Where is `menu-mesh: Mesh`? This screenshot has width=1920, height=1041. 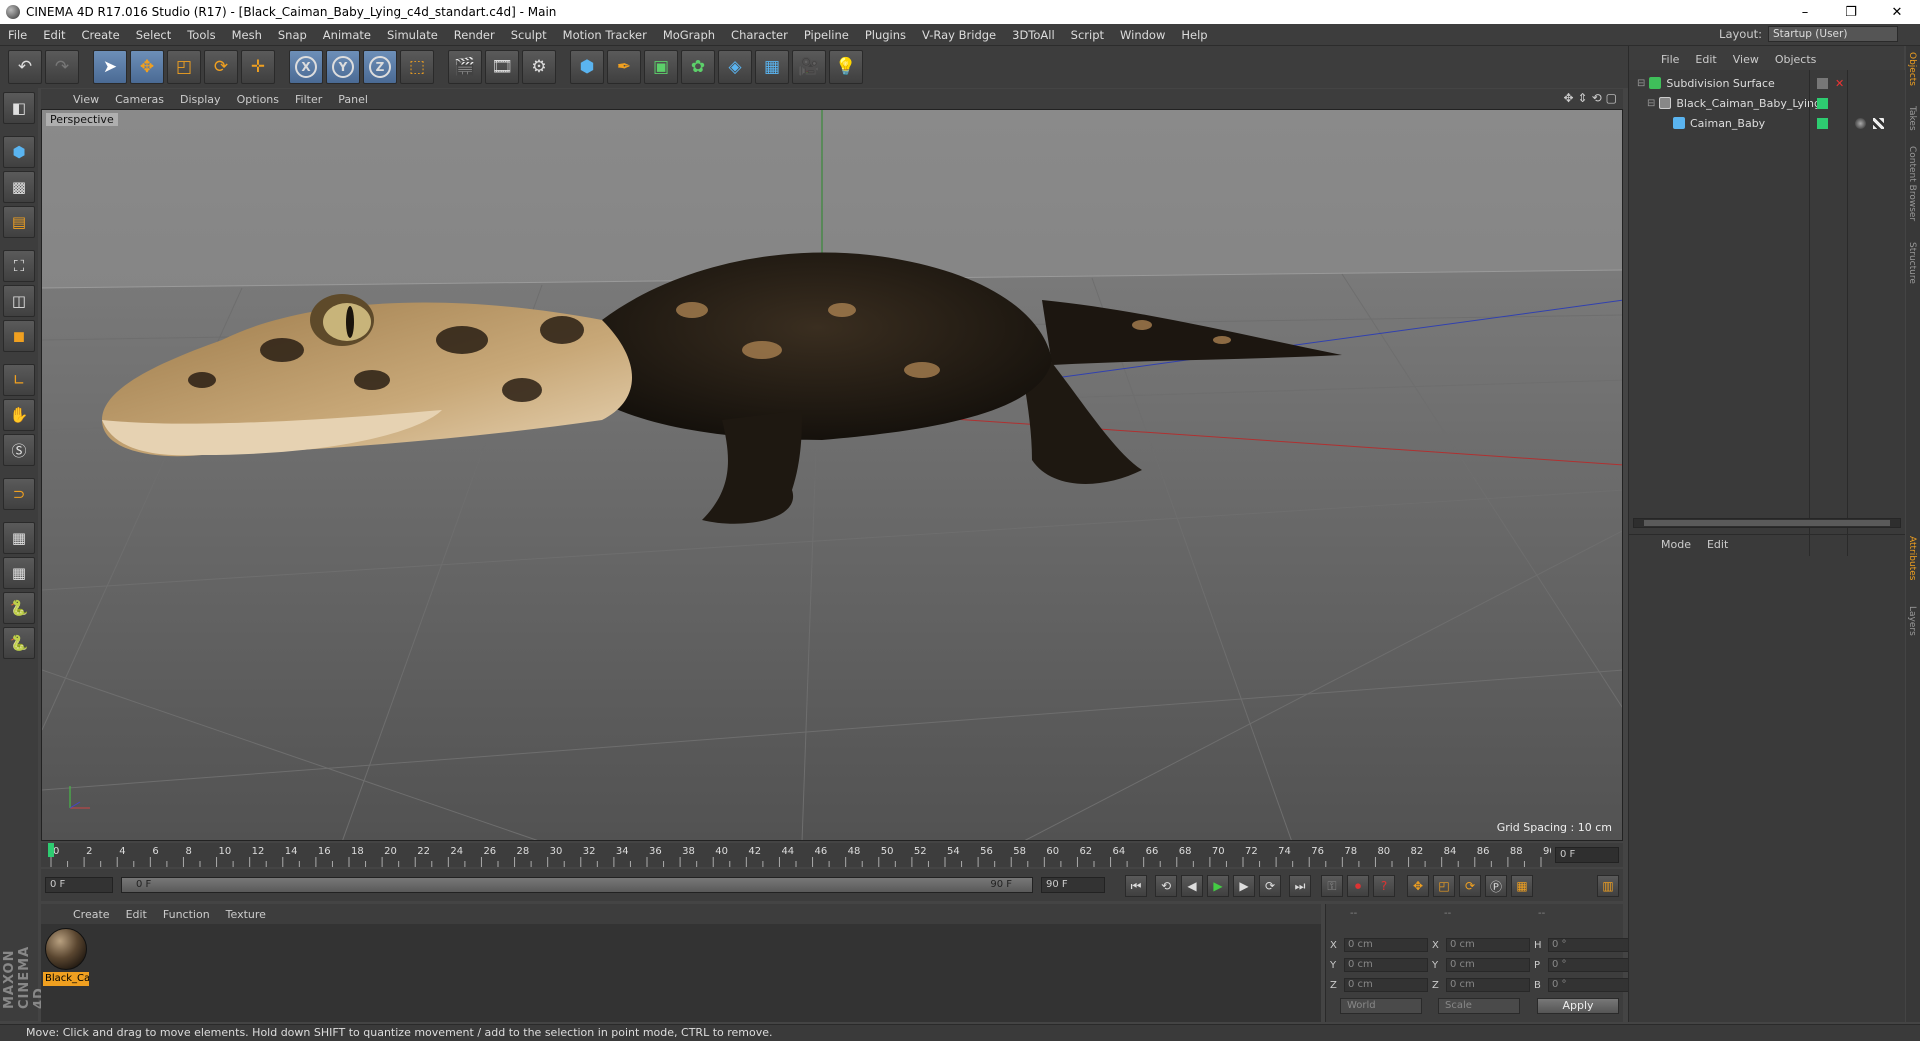
menu-mesh: Mesh is located at coordinates (247, 35).